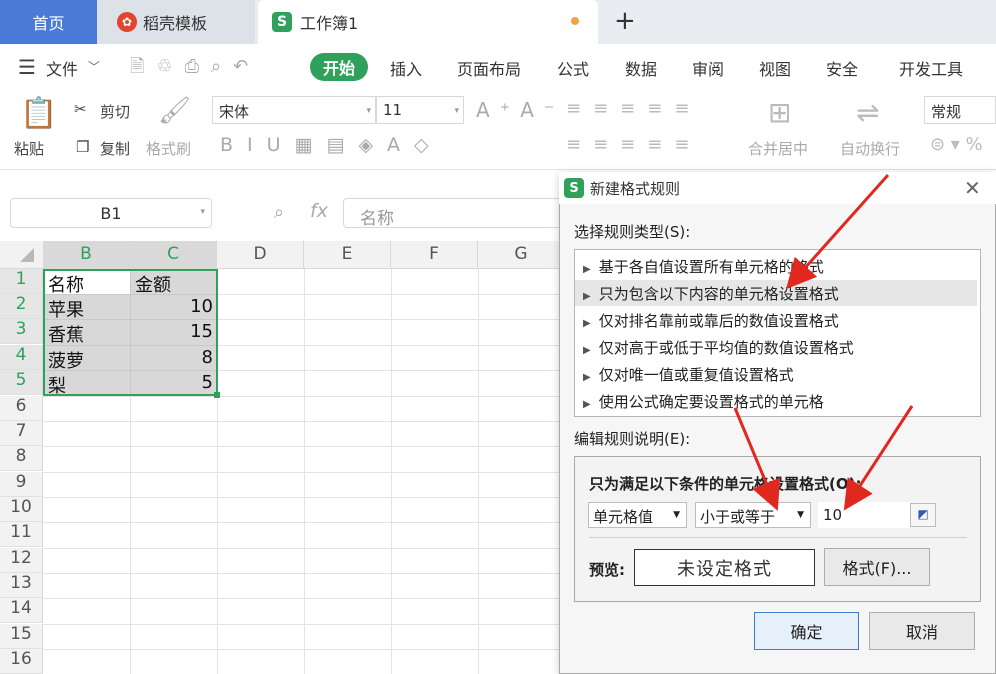  What do you see at coordinates (21, 433) in the screenshot?
I see `row-header-7: 7` at bounding box center [21, 433].